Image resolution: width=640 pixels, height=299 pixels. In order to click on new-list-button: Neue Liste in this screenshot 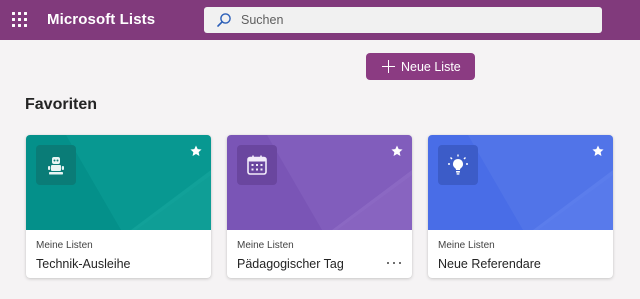, I will do `click(420, 66)`.